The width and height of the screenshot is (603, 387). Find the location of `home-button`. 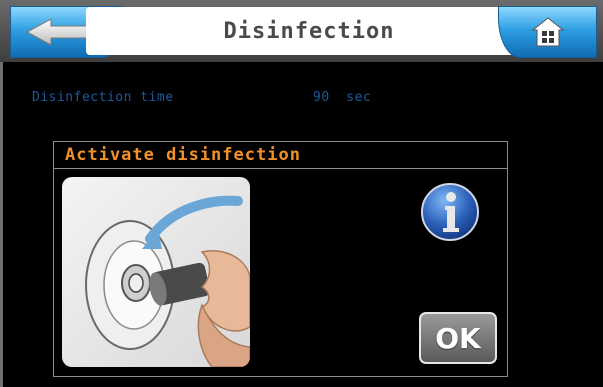

home-button is located at coordinates (547, 32).